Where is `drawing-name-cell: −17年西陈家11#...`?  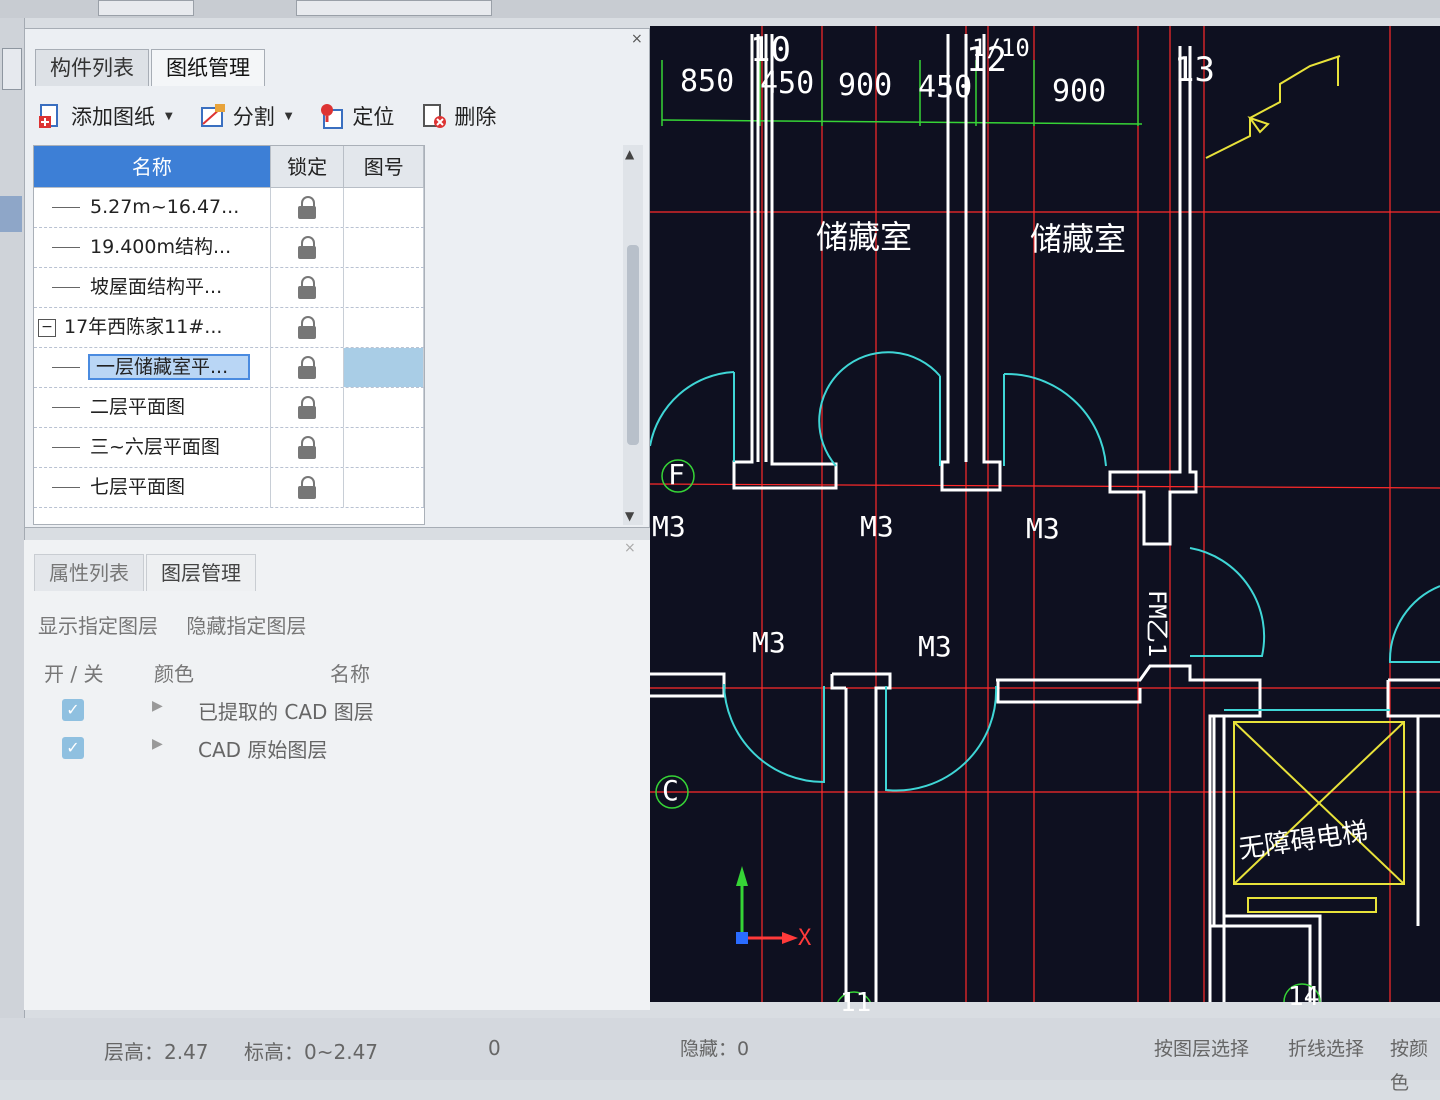
drawing-name-cell: −17年西陈家11#... is located at coordinates (152, 327).